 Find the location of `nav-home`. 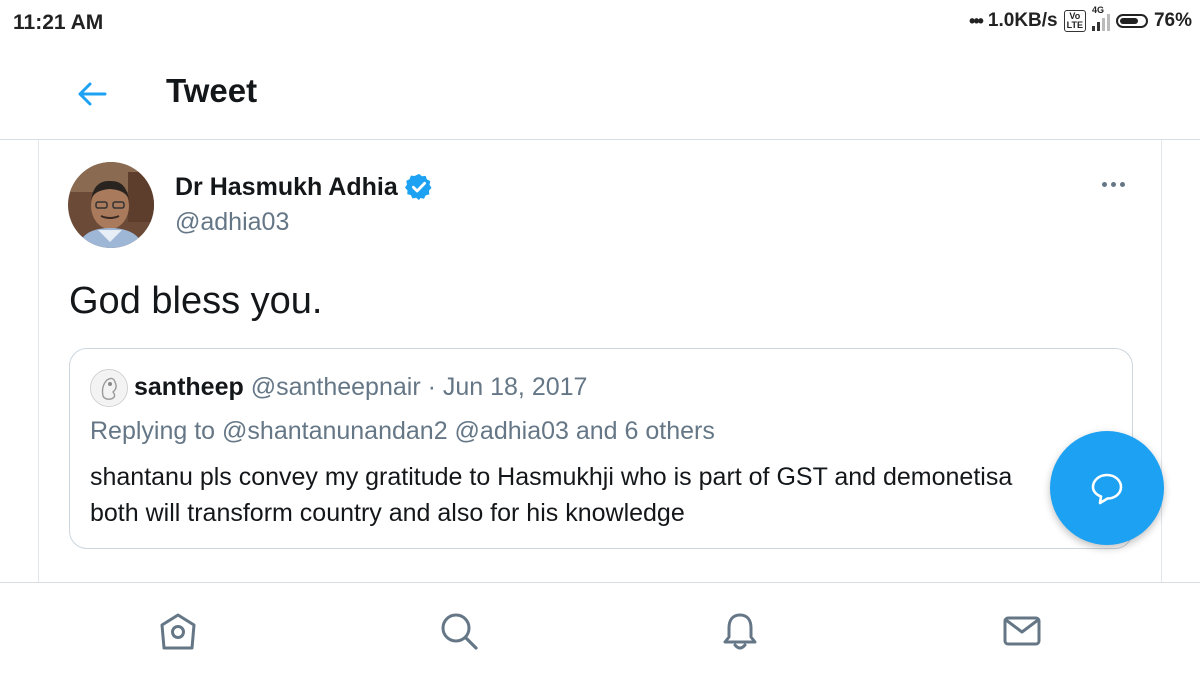

nav-home is located at coordinates (178, 631).